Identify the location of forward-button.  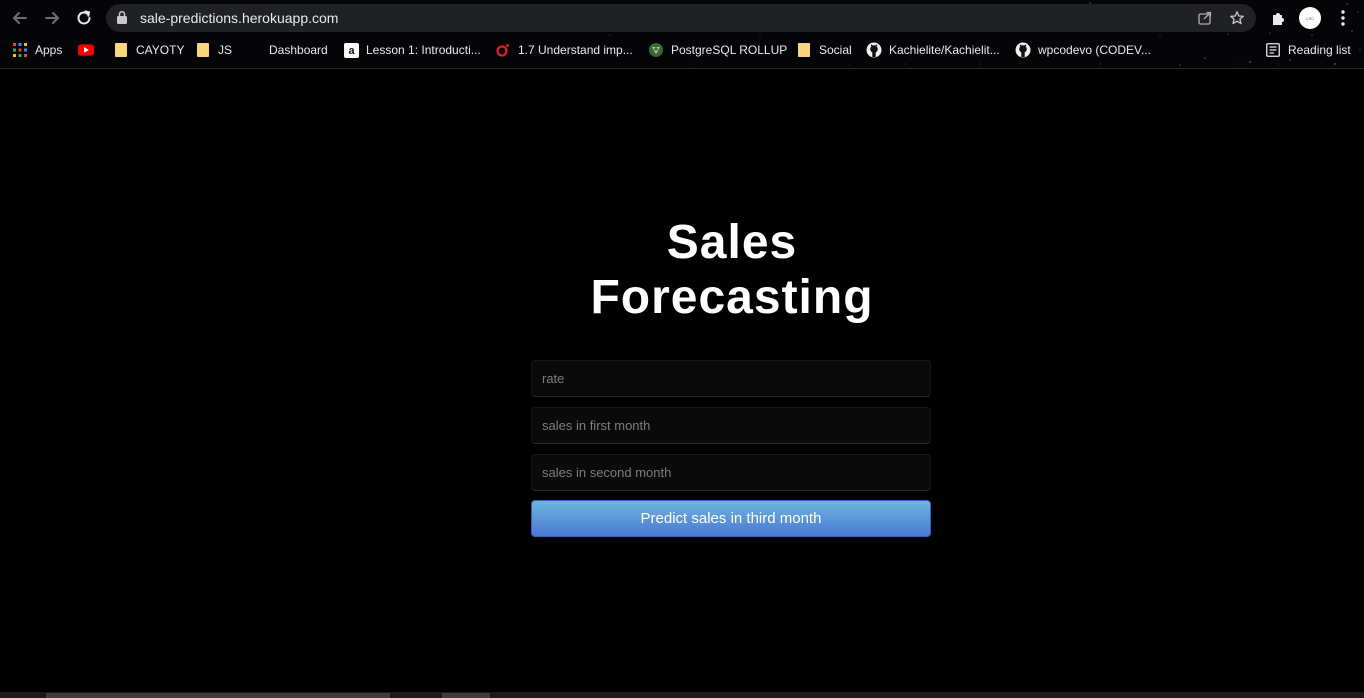
(52, 18).